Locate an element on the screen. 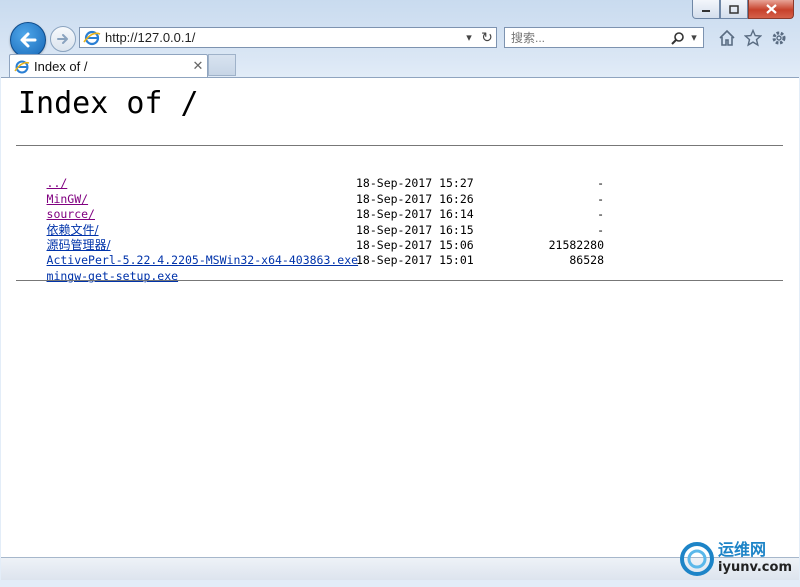  tab-title: Index of / is located at coordinates (61, 66).